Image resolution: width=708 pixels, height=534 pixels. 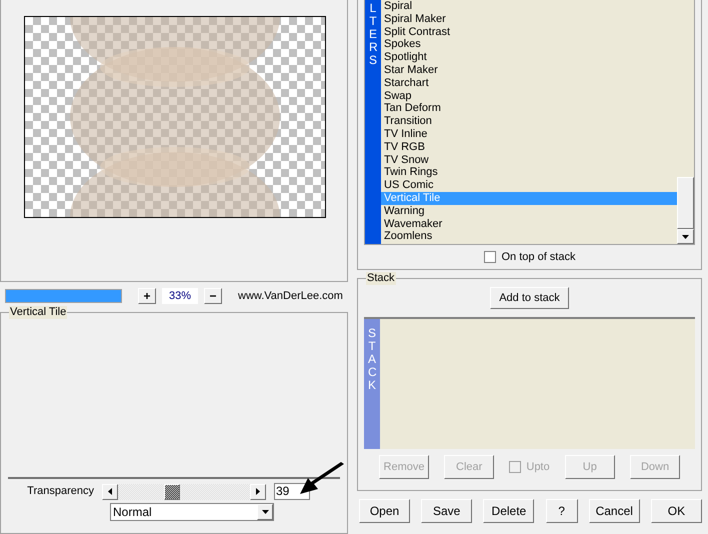 What do you see at coordinates (614, 511) in the screenshot?
I see `dialog-button: Cancel` at bounding box center [614, 511].